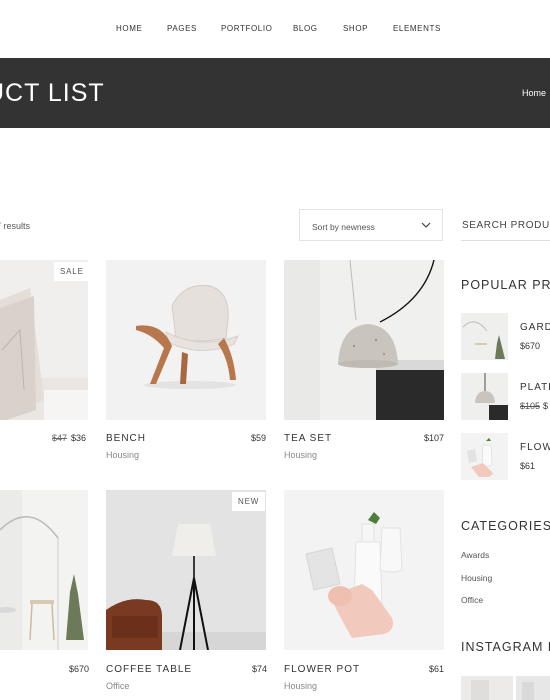  I want to click on product-price: $670, so click(79, 669).